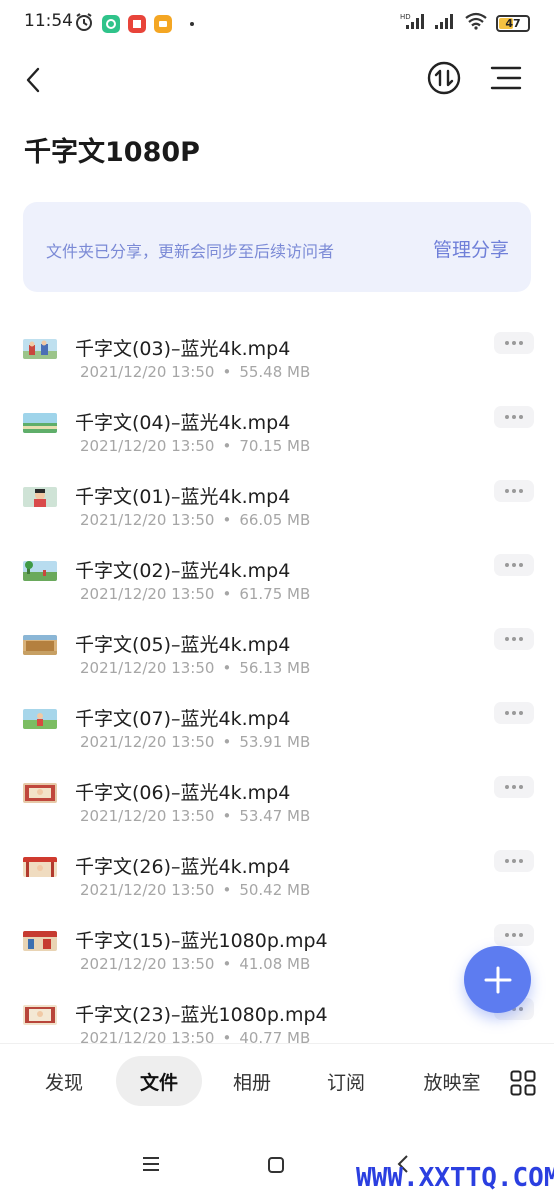 The height and width of the screenshot is (1200, 554). I want to click on recents-icon, so click(151, 1166).